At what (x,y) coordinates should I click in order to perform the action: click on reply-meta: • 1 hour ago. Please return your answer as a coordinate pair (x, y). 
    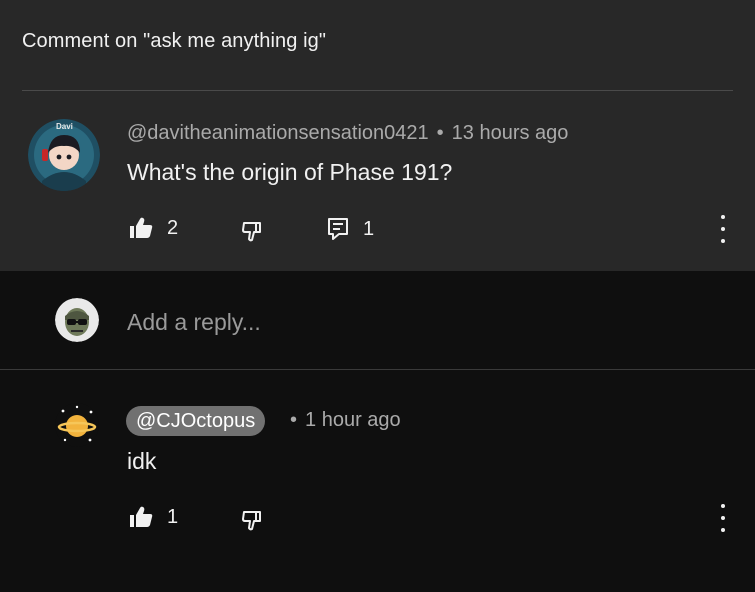
    Looking at the image, I should click on (341, 420).